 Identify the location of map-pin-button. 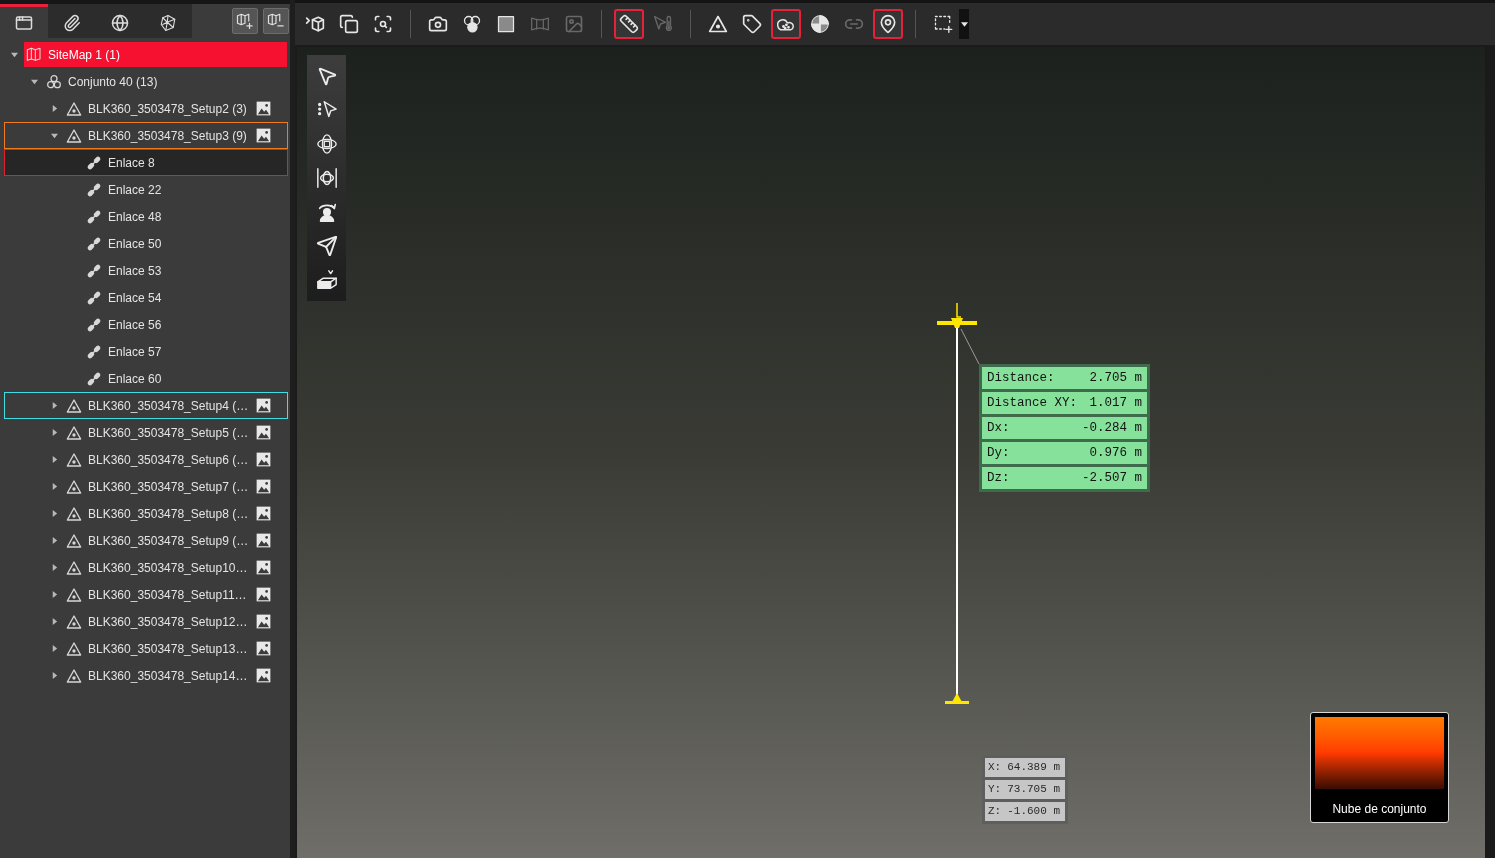
(888, 24).